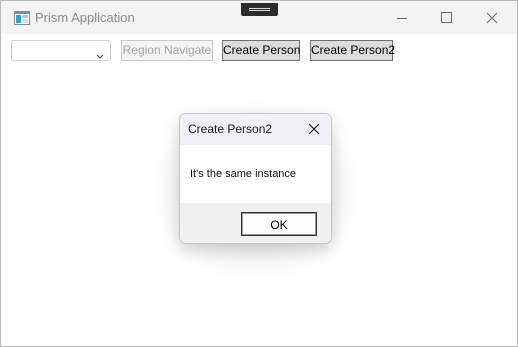  What do you see at coordinates (261, 50) in the screenshot?
I see `create-person-button: Create Person` at bounding box center [261, 50].